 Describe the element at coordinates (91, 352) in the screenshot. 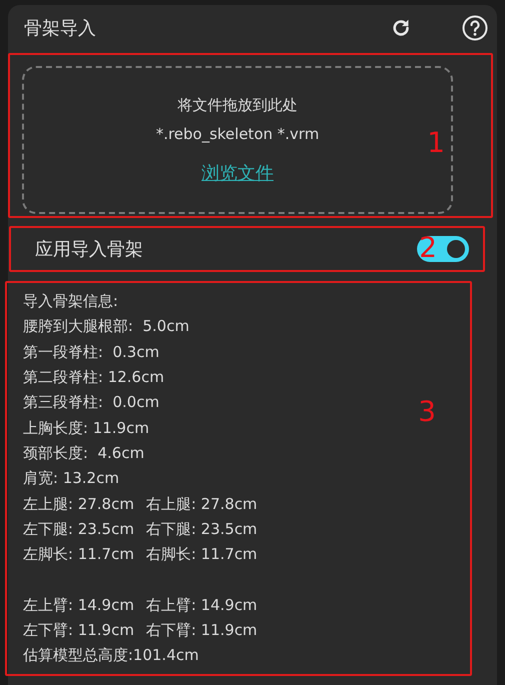

I see `info-text: 第一段脊柱: 0.3cm` at that location.